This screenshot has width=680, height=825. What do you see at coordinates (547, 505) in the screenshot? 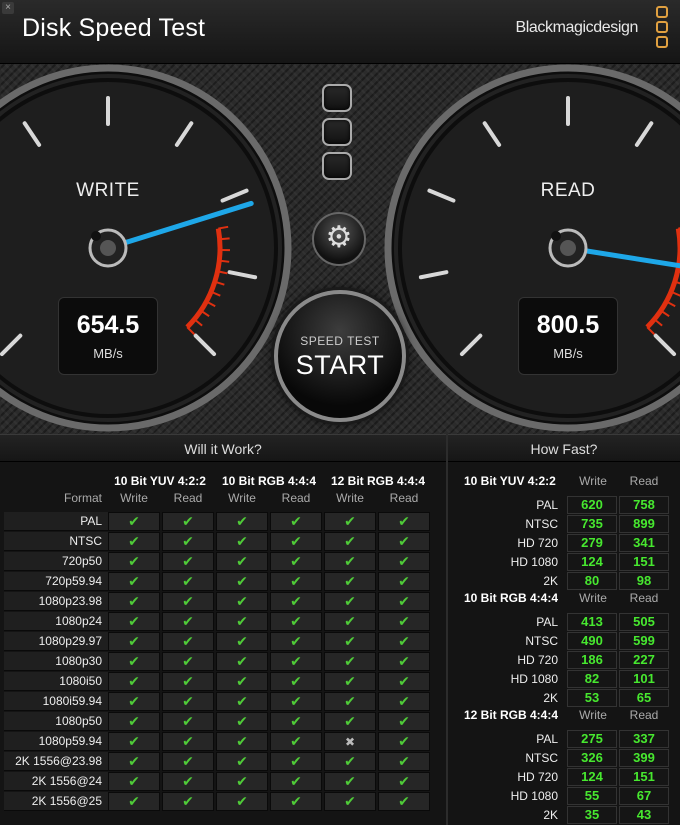
I see `how-fast-format-name: PAL` at bounding box center [547, 505].